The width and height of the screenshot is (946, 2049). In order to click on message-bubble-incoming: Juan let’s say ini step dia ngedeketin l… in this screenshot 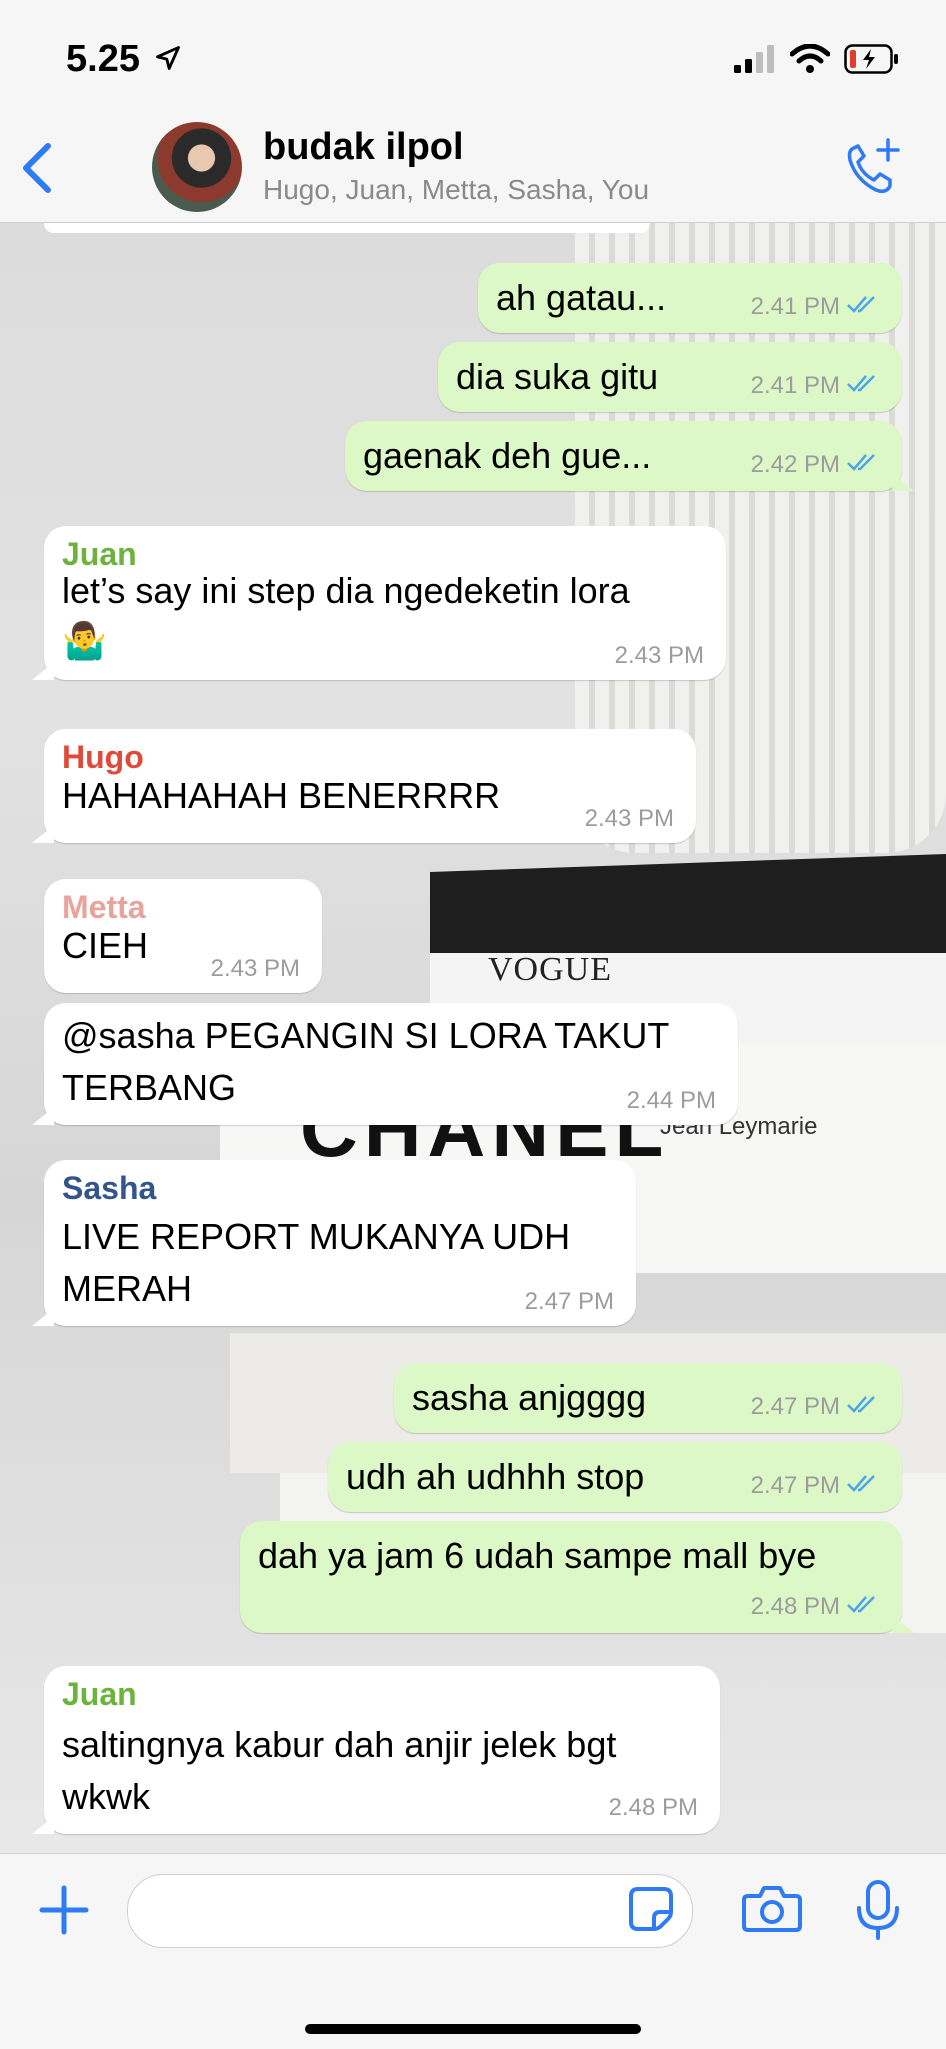, I will do `click(379, 603)`.